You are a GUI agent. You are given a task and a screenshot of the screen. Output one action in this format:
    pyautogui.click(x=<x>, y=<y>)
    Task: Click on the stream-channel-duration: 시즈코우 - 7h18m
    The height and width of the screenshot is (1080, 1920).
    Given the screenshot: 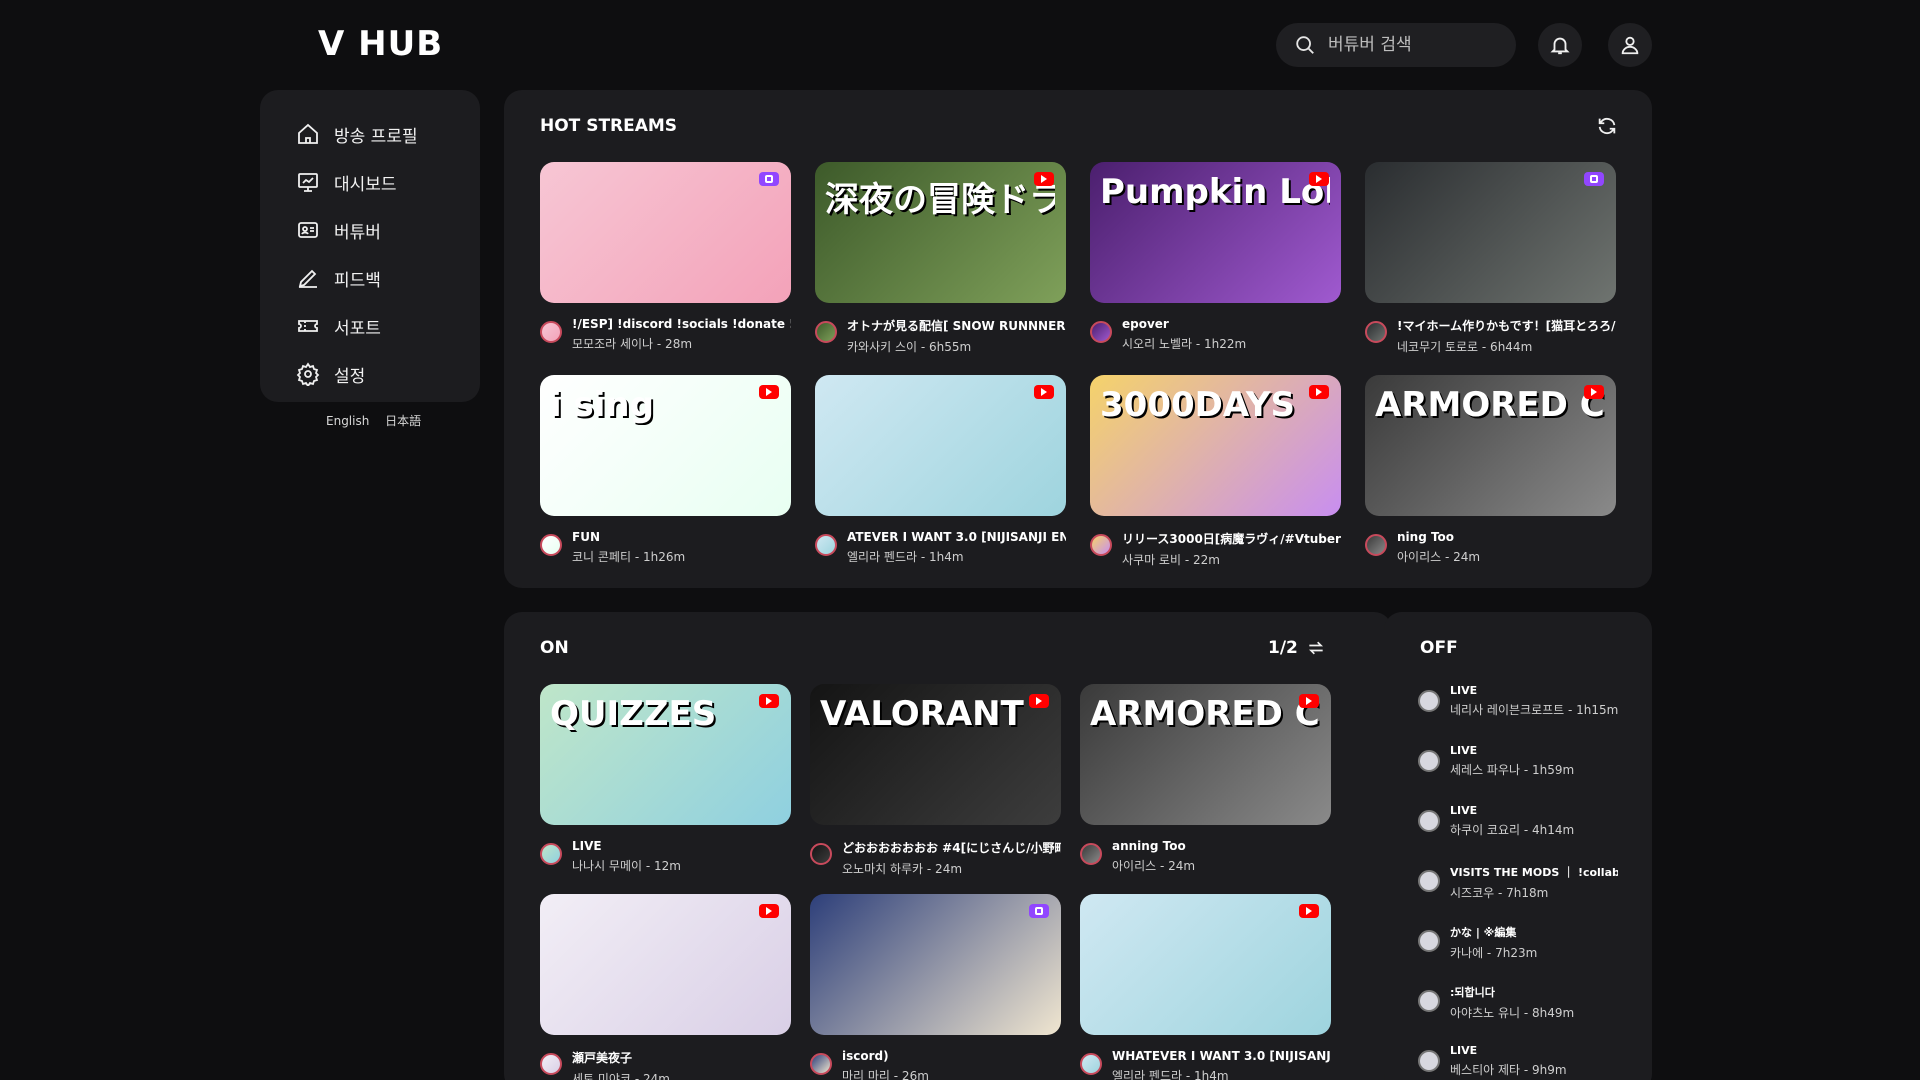 What is the action you would take?
    pyautogui.click(x=1499, y=893)
    